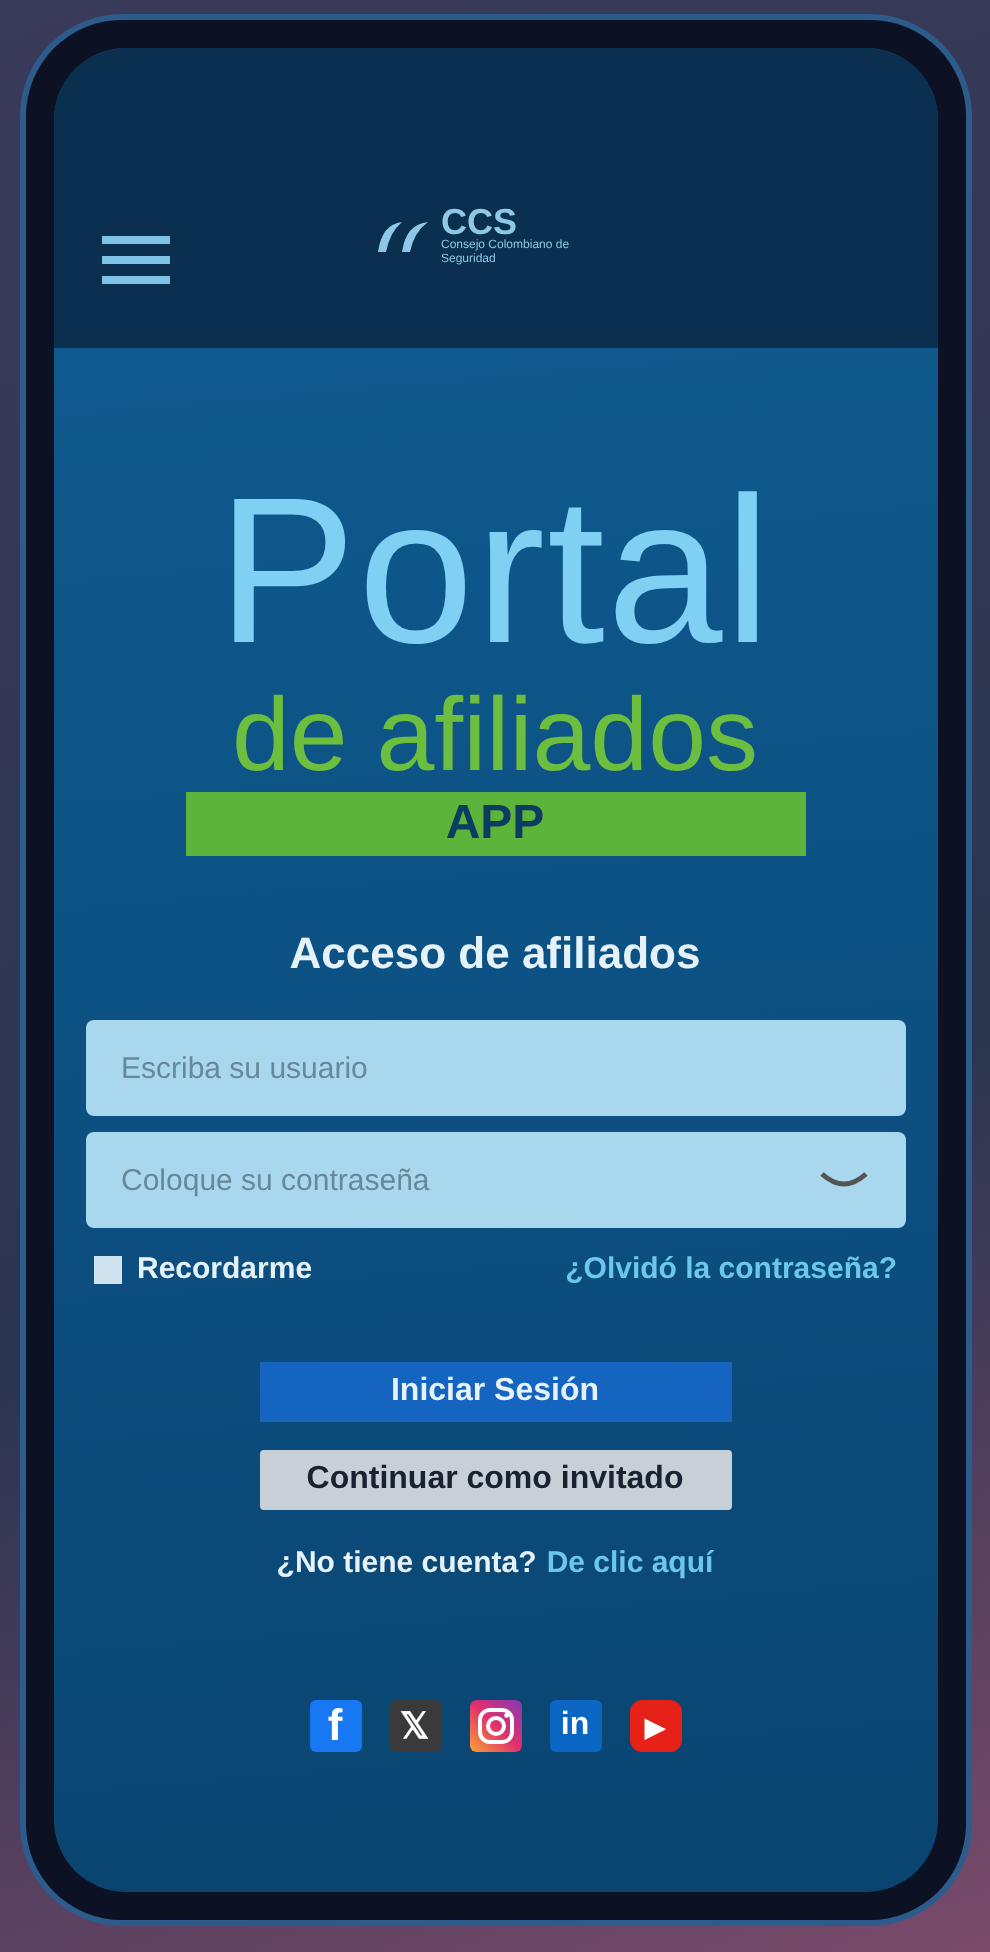 The width and height of the screenshot is (990, 1952). Describe the element at coordinates (495, 736) in the screenshot. I see `portal-subtitle: de afiliados` at that location.